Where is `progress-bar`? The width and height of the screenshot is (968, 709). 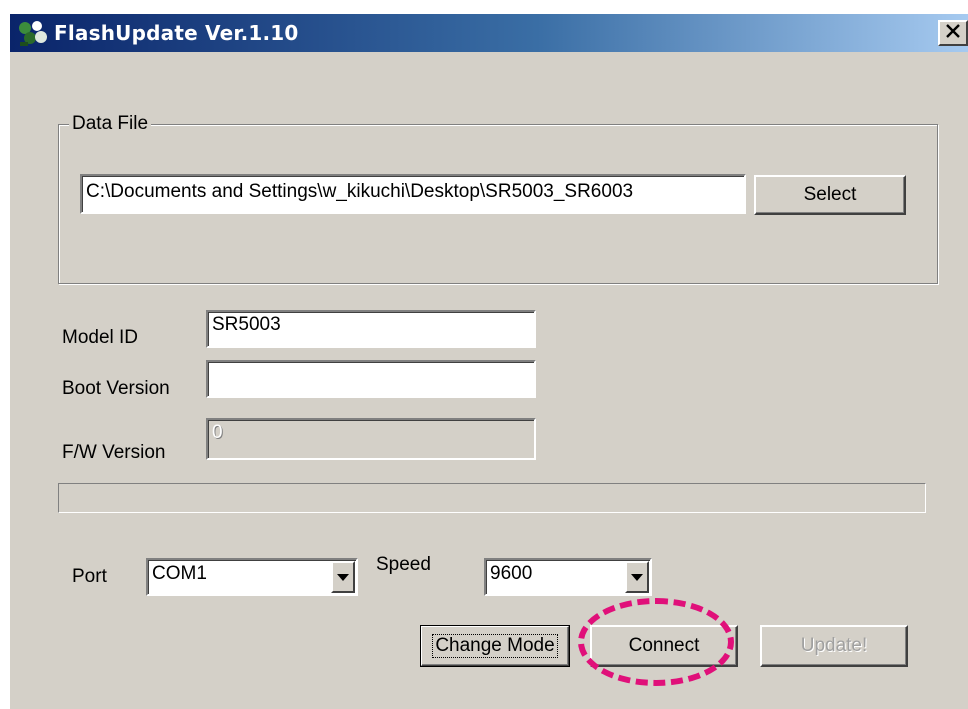 progress-bar is located at coordinates (492, 498).